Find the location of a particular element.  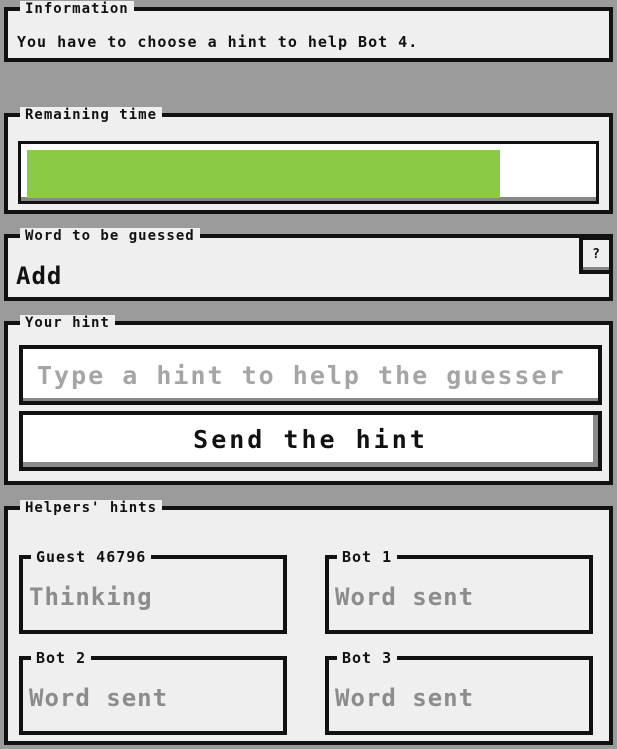

time-progress-bar is located at coordinates (308, 172).